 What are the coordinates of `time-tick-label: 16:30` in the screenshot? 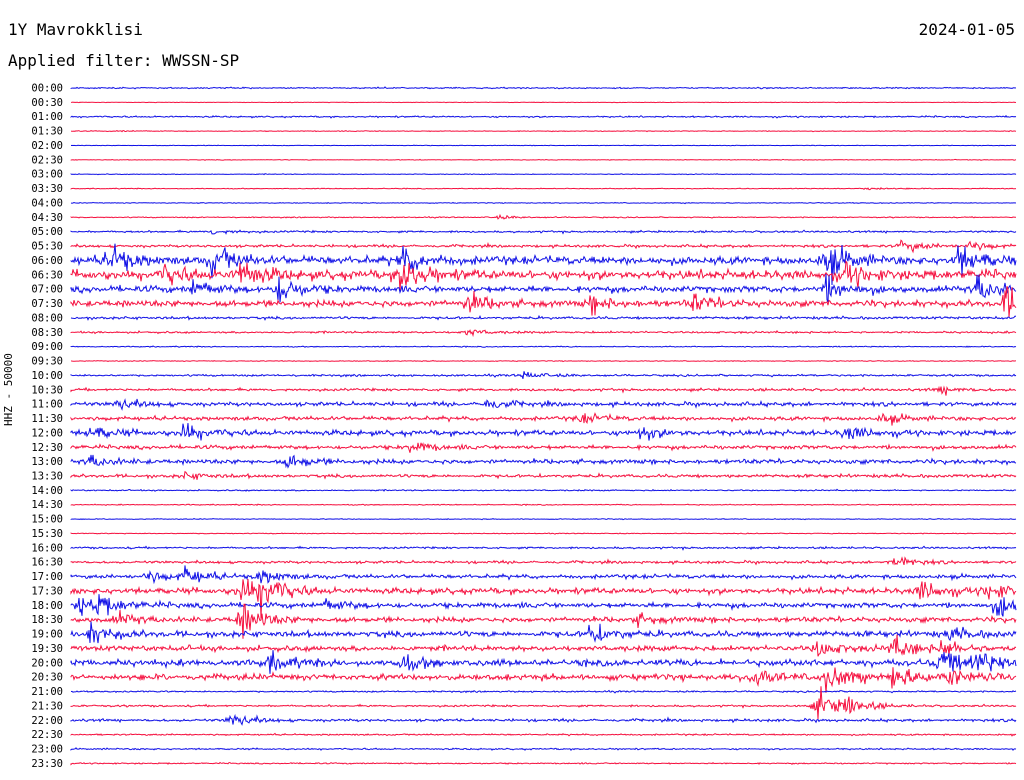 It's located at (47, 563).